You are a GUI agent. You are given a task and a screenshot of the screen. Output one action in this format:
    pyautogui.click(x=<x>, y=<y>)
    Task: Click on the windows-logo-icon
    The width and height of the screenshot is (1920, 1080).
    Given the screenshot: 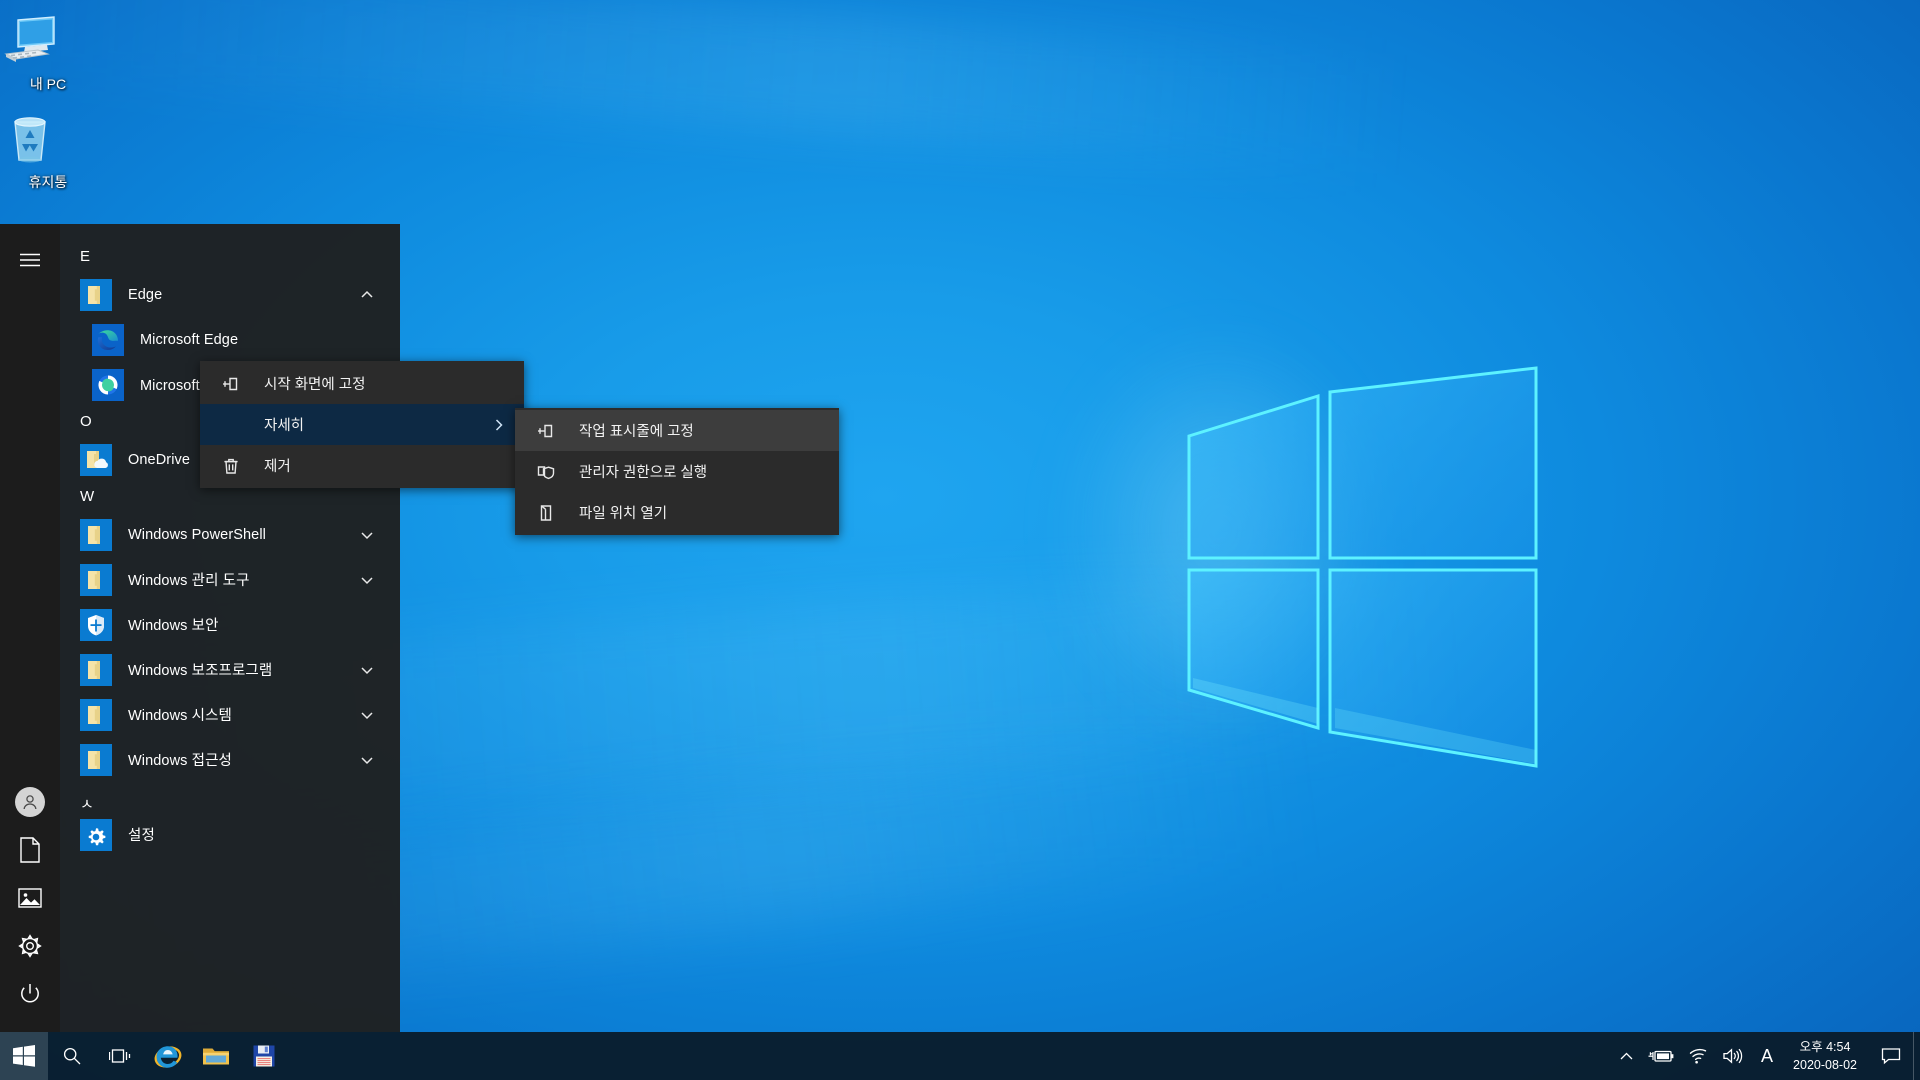 What is the action you would take?
    pyautogui.click(x=24, y=1056)
    